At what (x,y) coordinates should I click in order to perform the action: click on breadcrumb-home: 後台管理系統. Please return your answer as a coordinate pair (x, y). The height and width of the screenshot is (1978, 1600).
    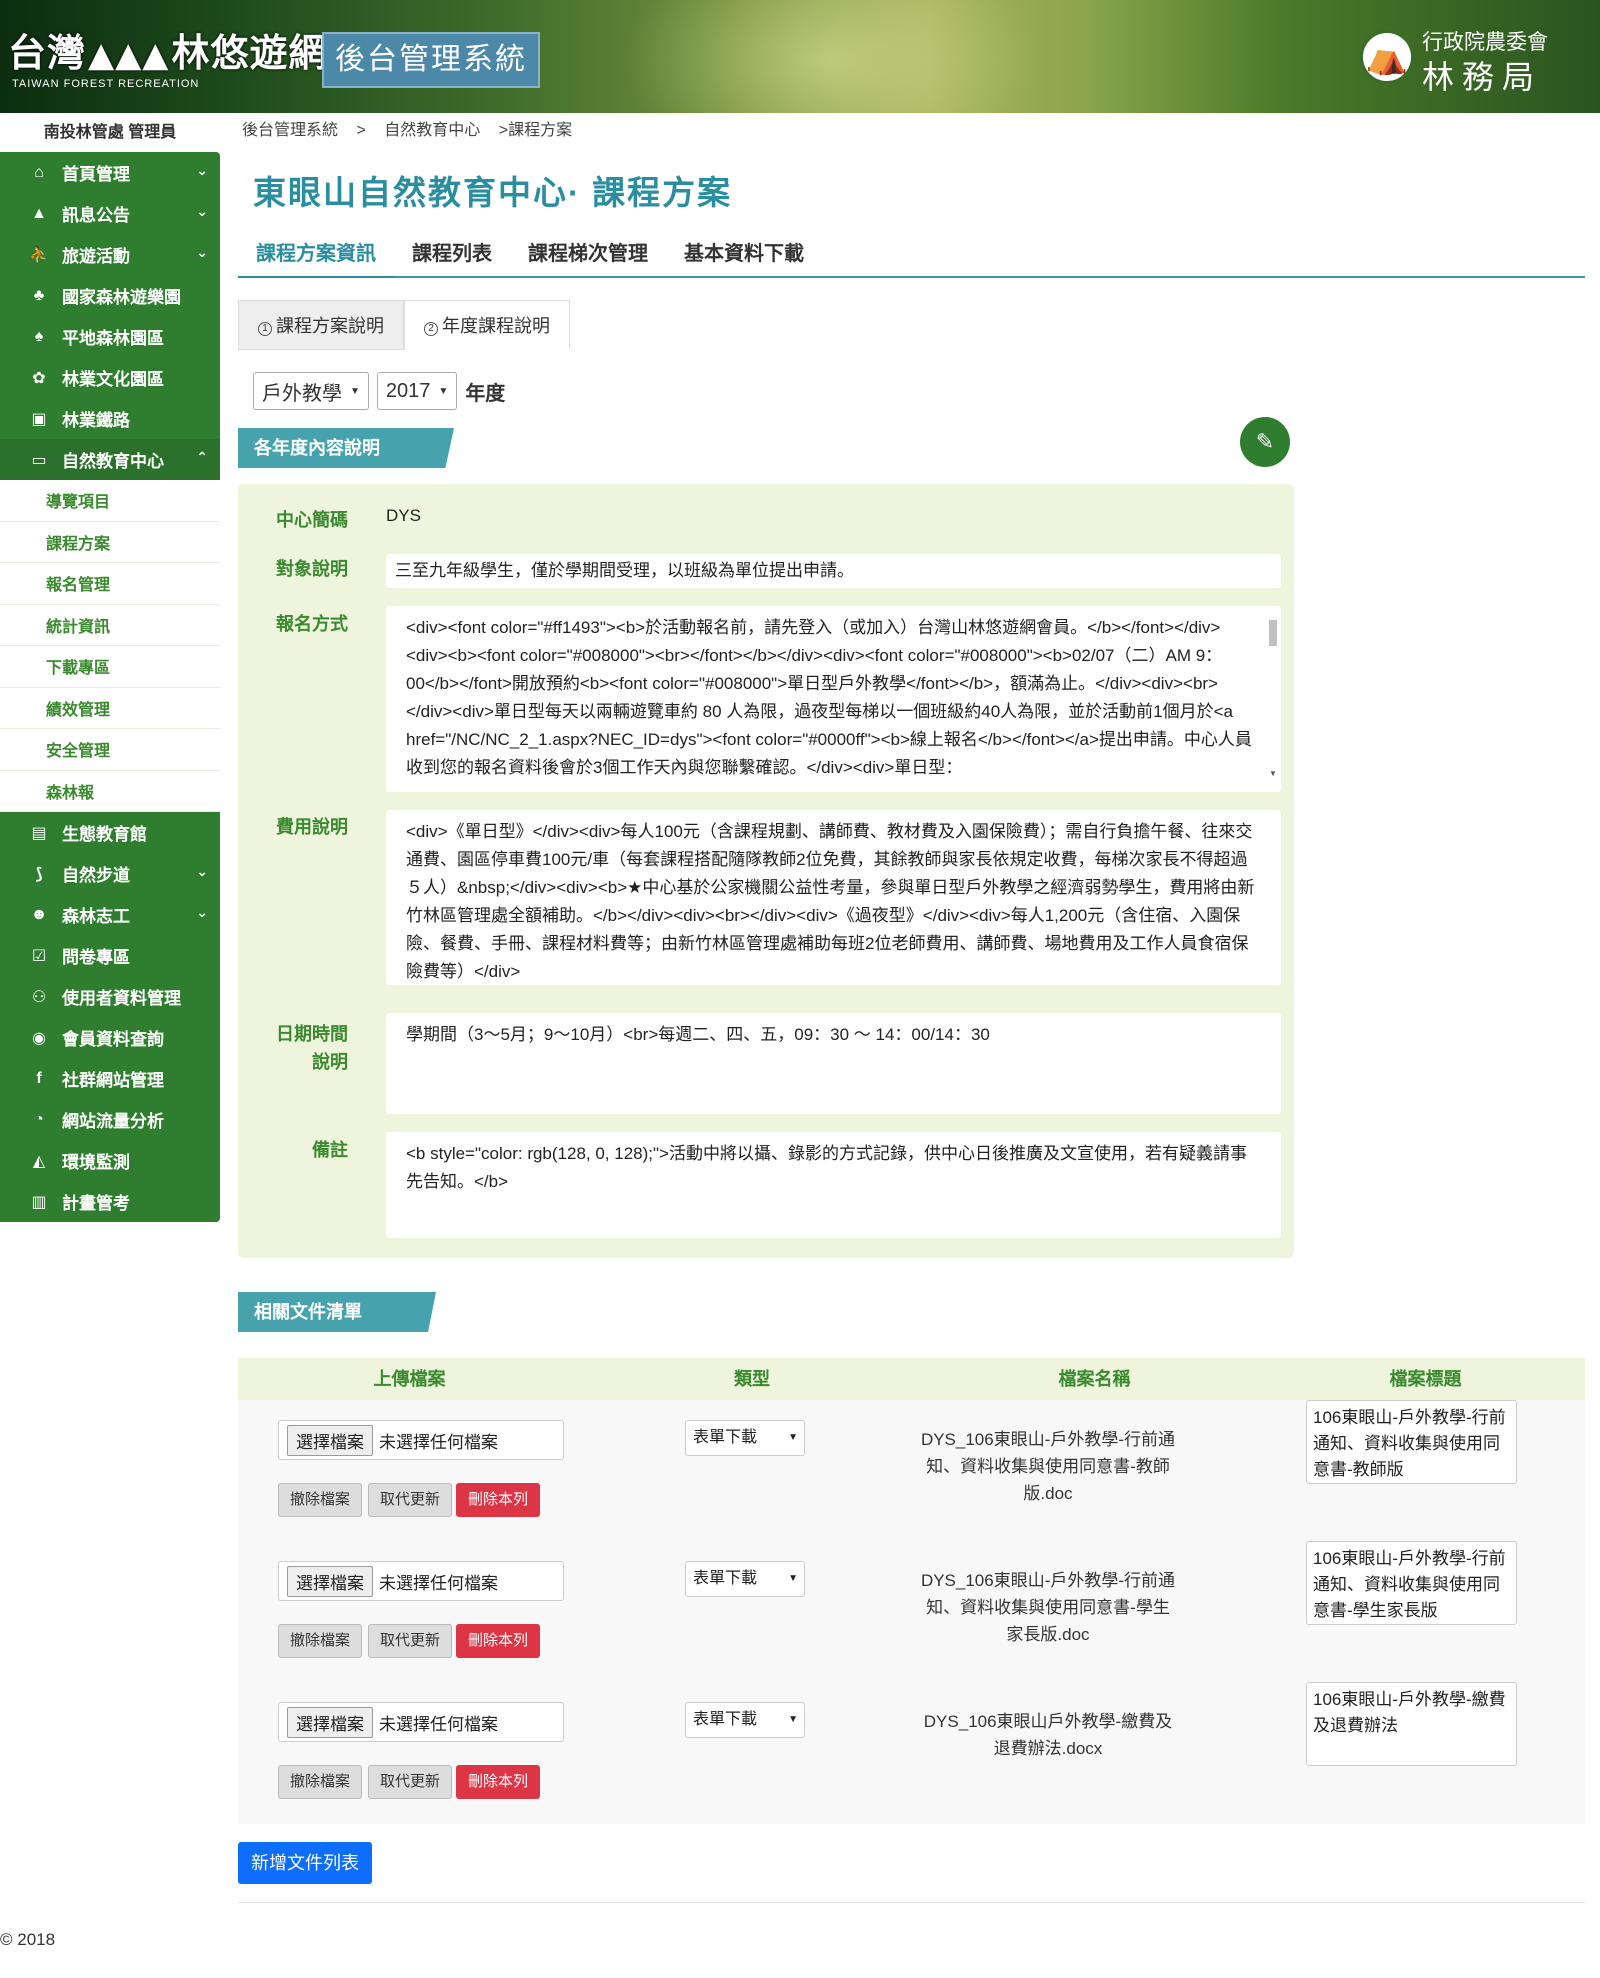
    Looking at the image, I should click on (290, 130).